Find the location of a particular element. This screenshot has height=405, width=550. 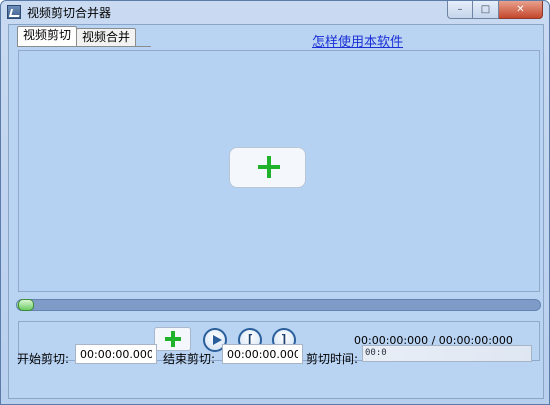

add-file-button is located at coordinates (172, 339).